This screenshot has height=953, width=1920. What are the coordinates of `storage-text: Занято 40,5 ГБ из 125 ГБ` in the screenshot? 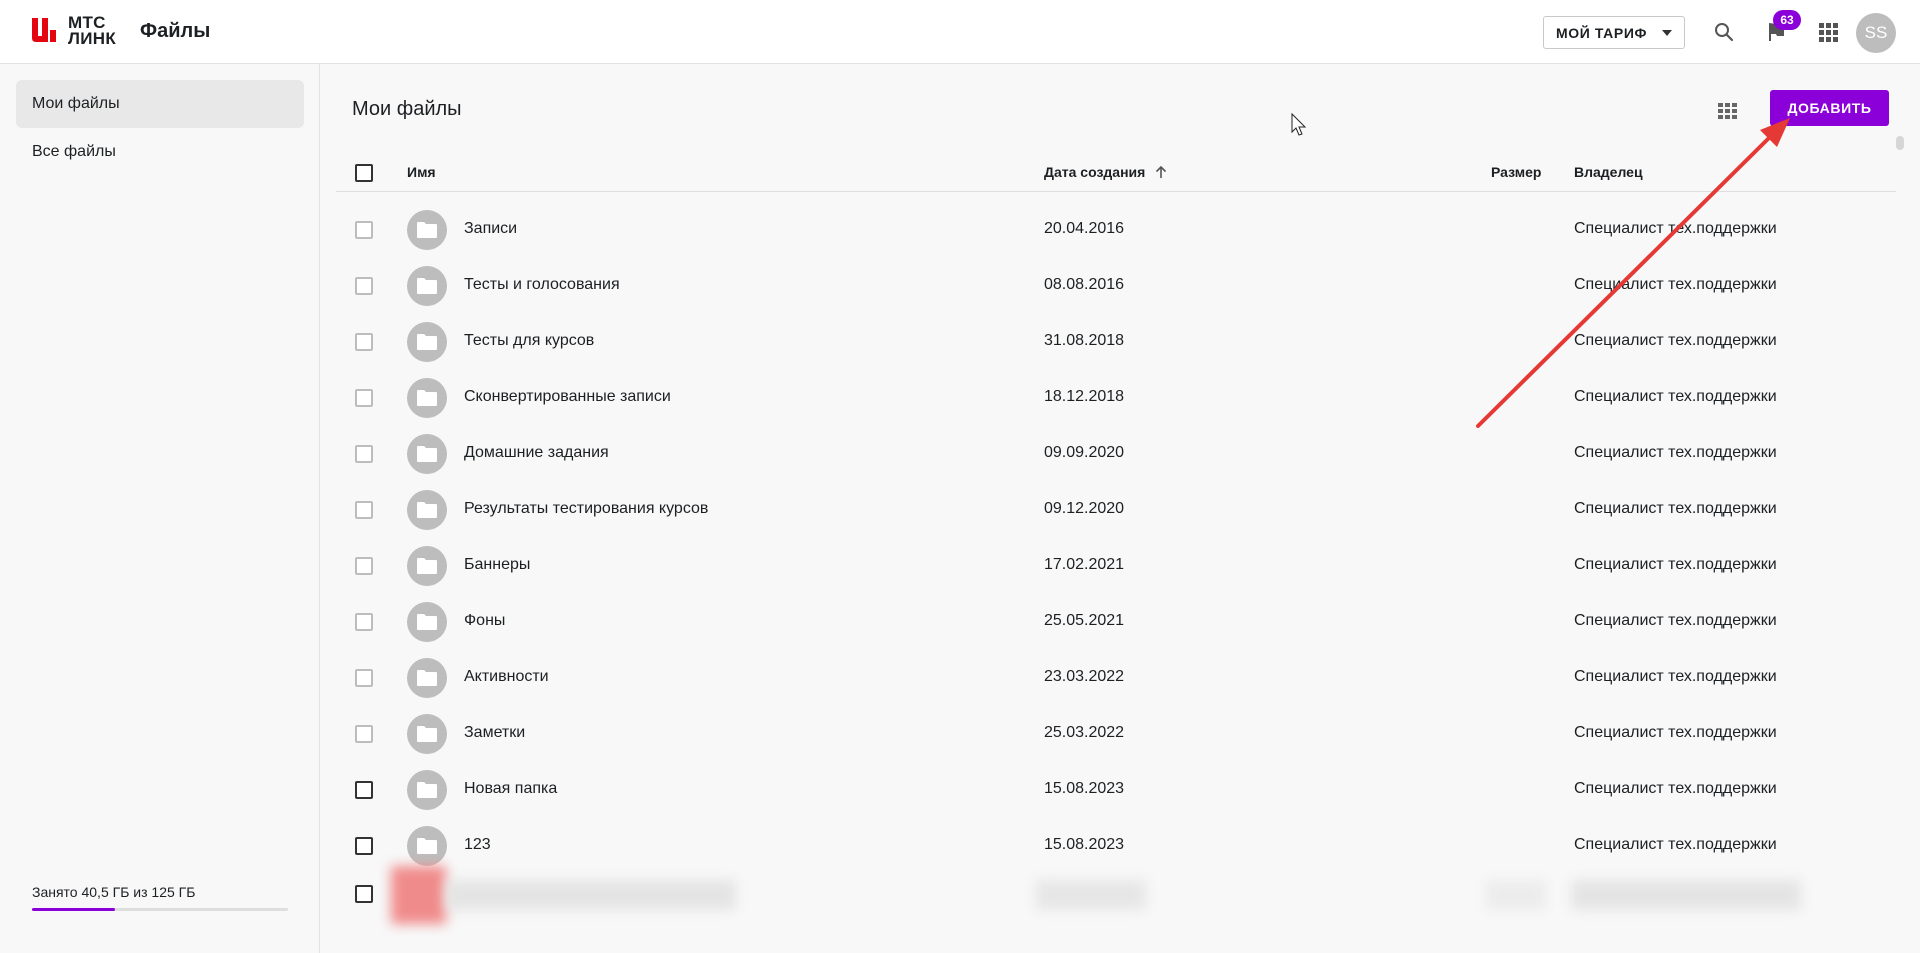 It's located at (114, 892).